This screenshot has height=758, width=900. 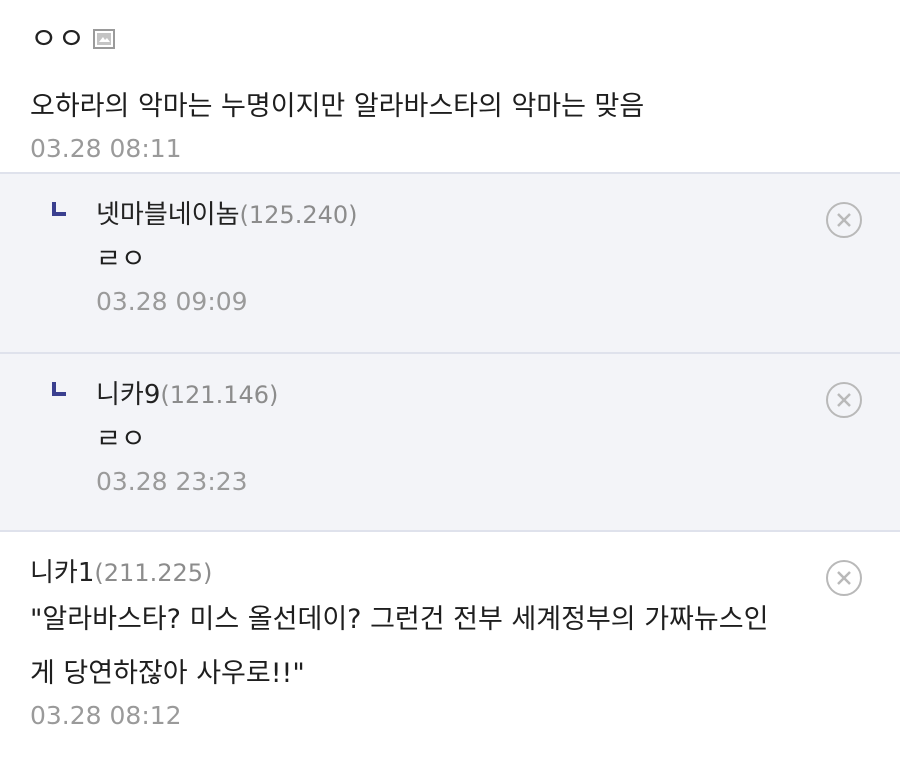 I want to click on comment-nick: 니카9, so click(x=128, y=392).